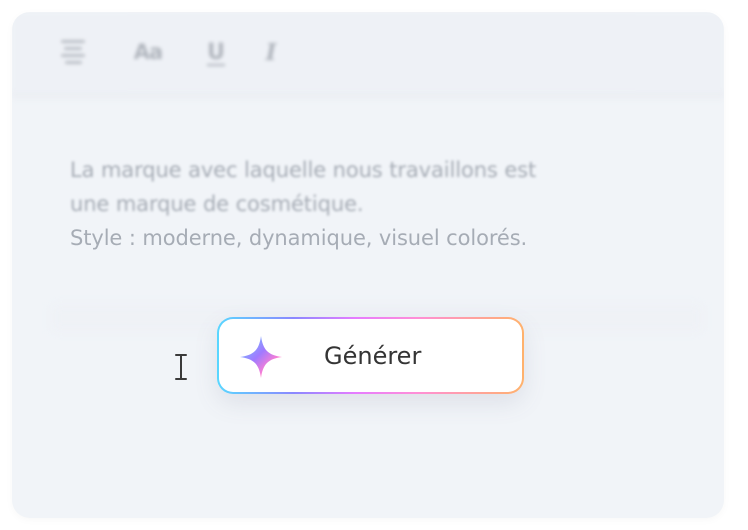  I want to click on toolbar-separator, so click(368, 97).